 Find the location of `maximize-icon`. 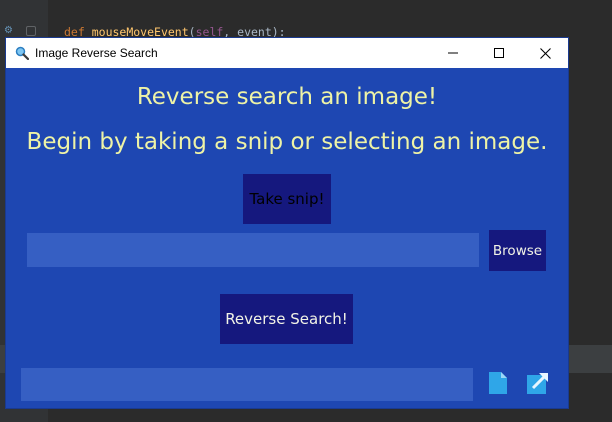

maximize-icon is located at coordinates (499, 53).